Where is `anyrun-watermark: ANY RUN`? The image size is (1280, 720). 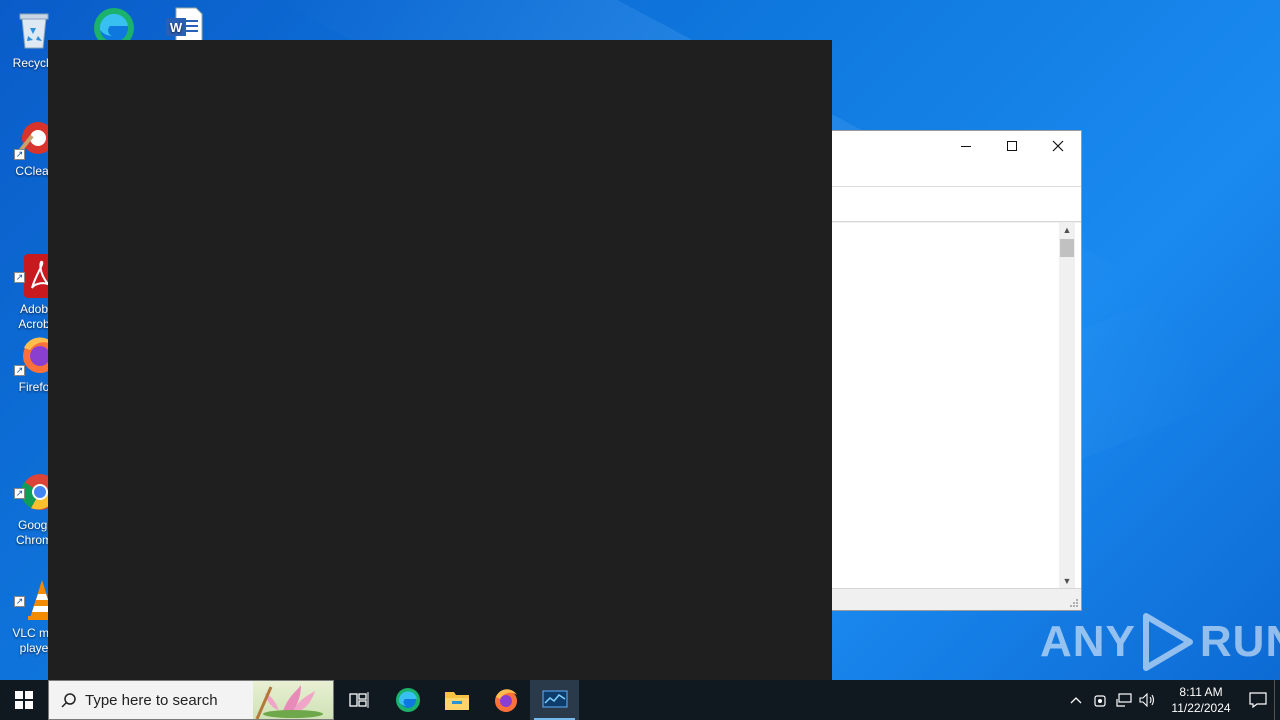 anyrun-watermark: ANY RUN is located at coordinates (1160, 642).